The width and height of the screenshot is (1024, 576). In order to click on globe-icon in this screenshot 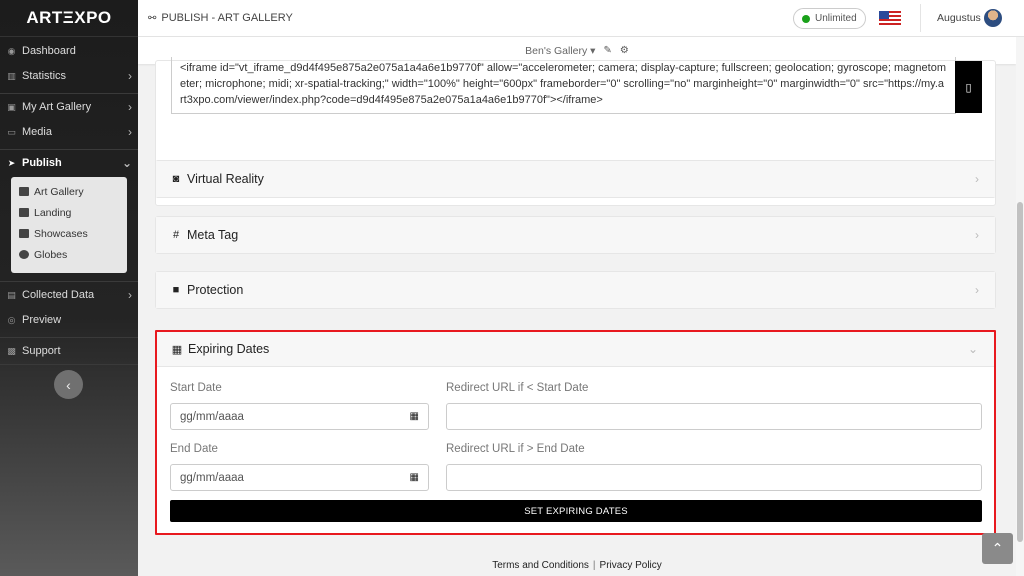, I will do `click(24, 254)`.